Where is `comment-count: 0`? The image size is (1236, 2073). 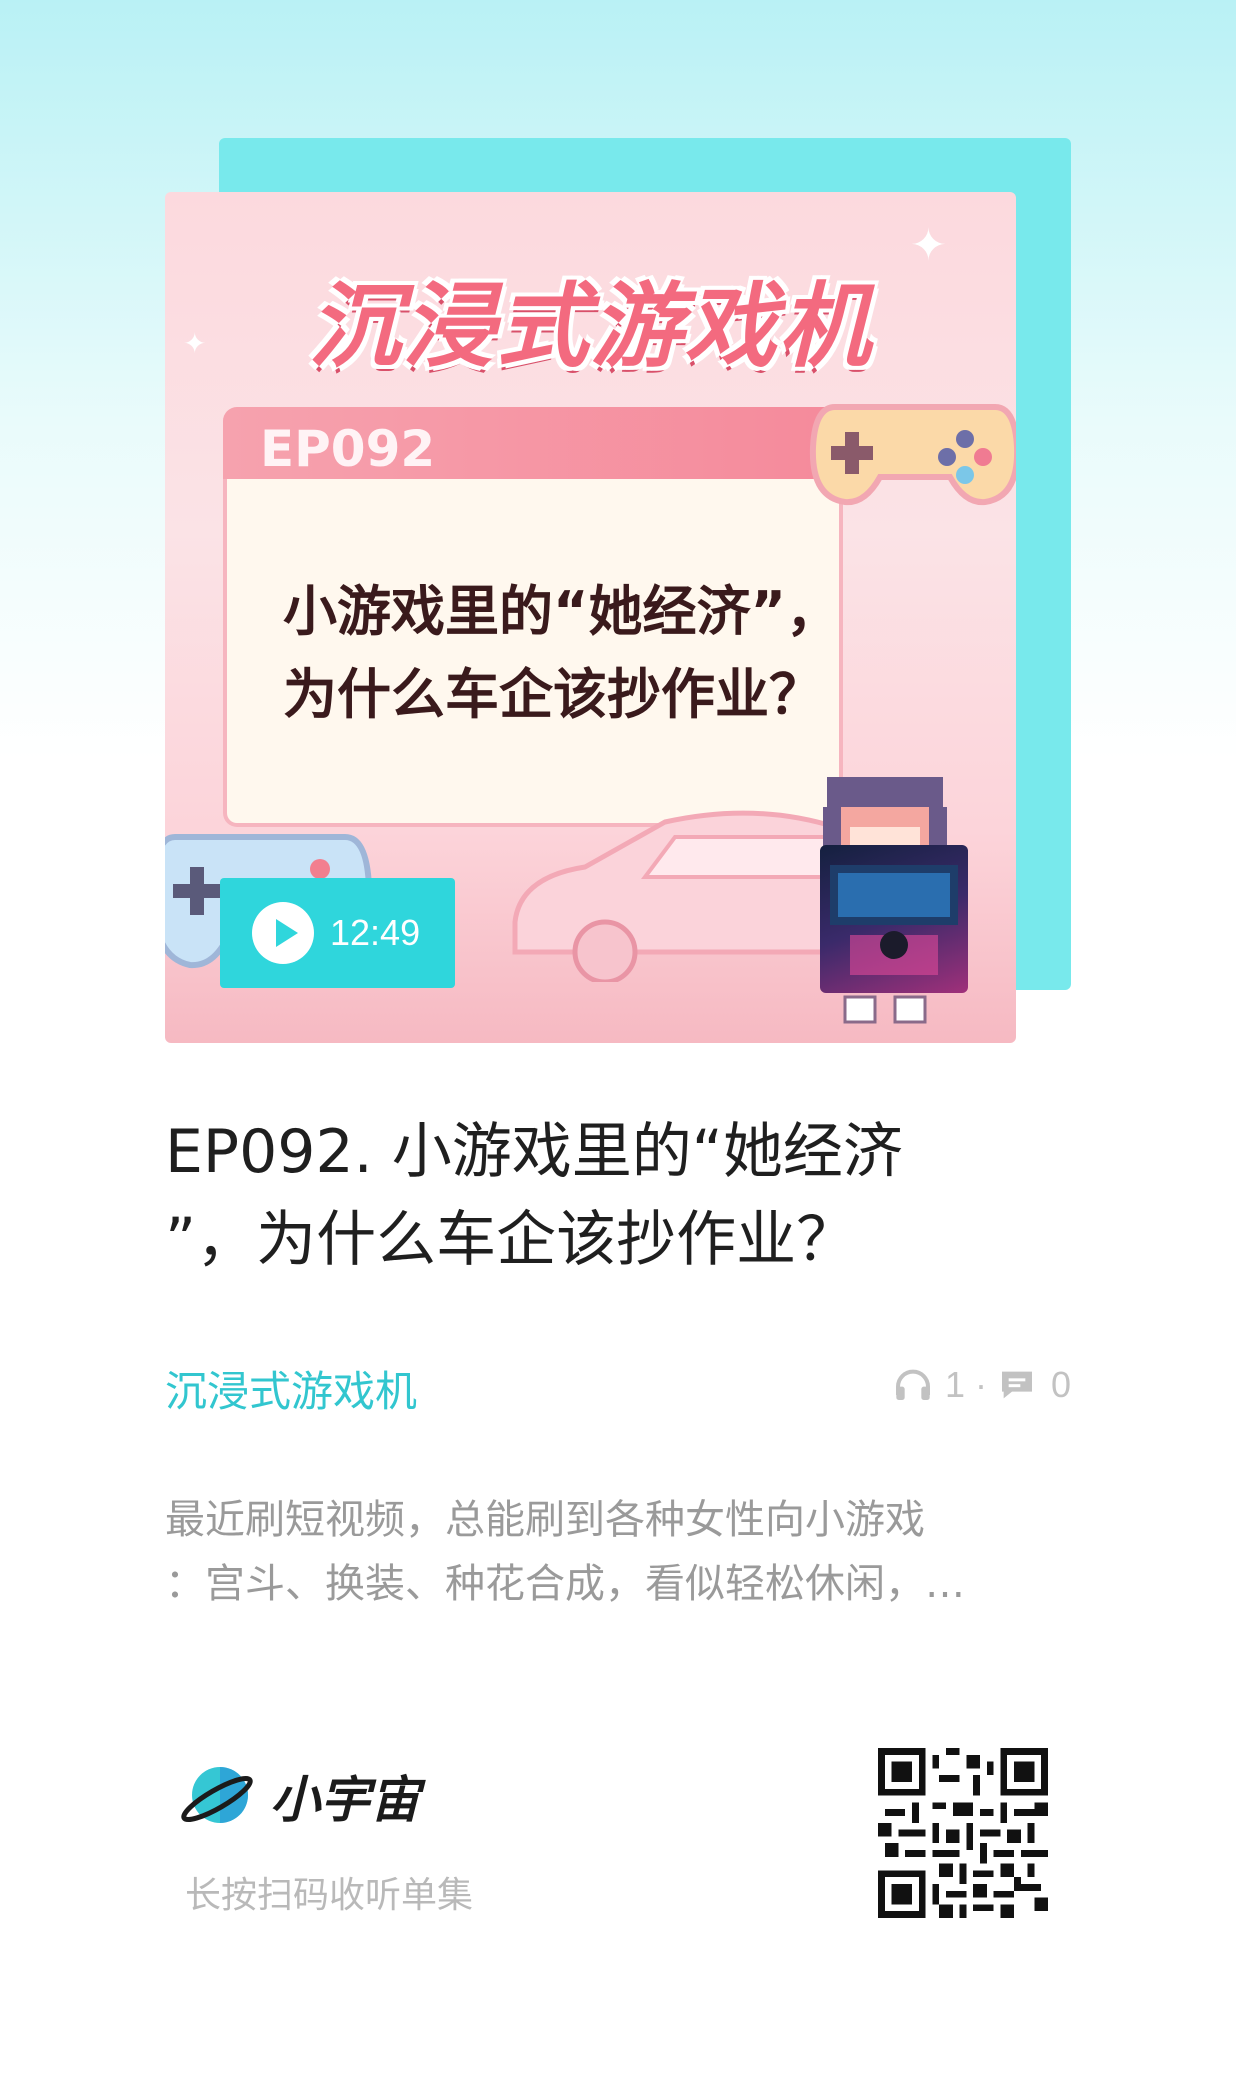 comment-count: 0 is located at coordinates (1060, 1384).